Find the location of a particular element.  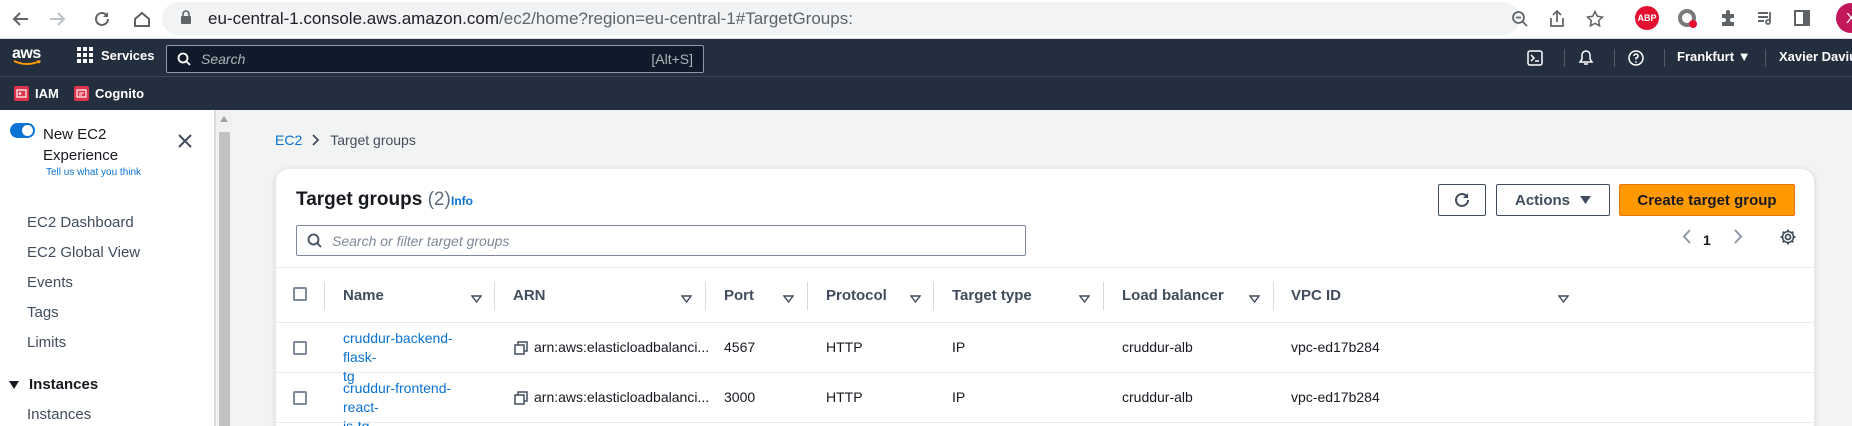

favorite-cognito: Cognito is located at coordinates (109, 93).